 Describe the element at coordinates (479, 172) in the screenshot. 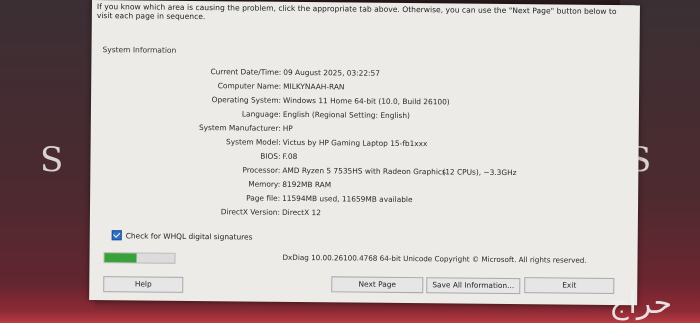

I see `info-extra: (12 CPUs), ~3.3GHz` at that location.